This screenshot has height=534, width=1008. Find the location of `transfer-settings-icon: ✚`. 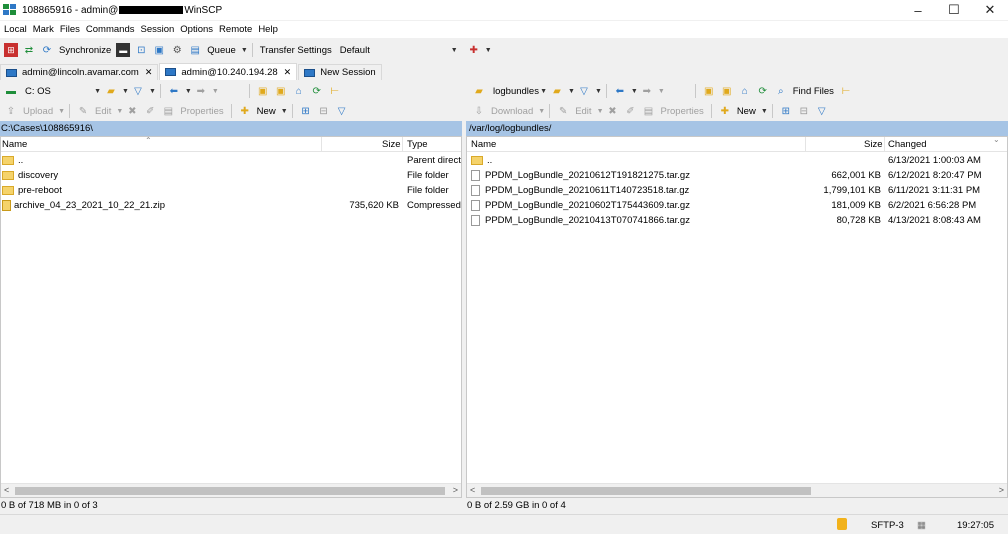

transfer-settings-icon: ✚ is located at coordinates (474, 50).